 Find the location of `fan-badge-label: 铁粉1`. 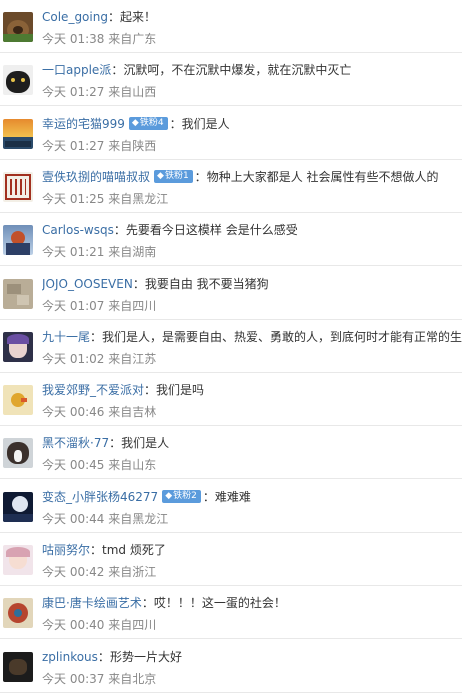

fan-badge-label: 铁粉1 is located at coordinates (176, 175).